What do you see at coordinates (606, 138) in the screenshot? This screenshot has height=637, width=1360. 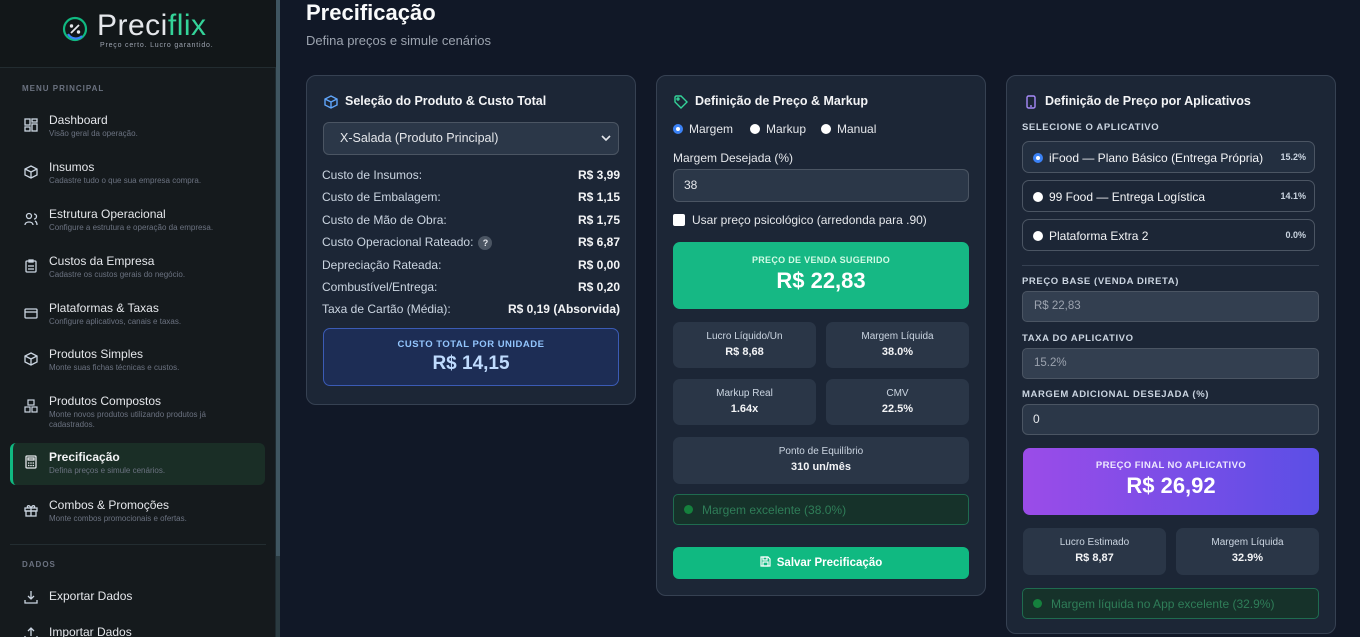 I see `chevron-down-icon` at bounding box center [606, 138].